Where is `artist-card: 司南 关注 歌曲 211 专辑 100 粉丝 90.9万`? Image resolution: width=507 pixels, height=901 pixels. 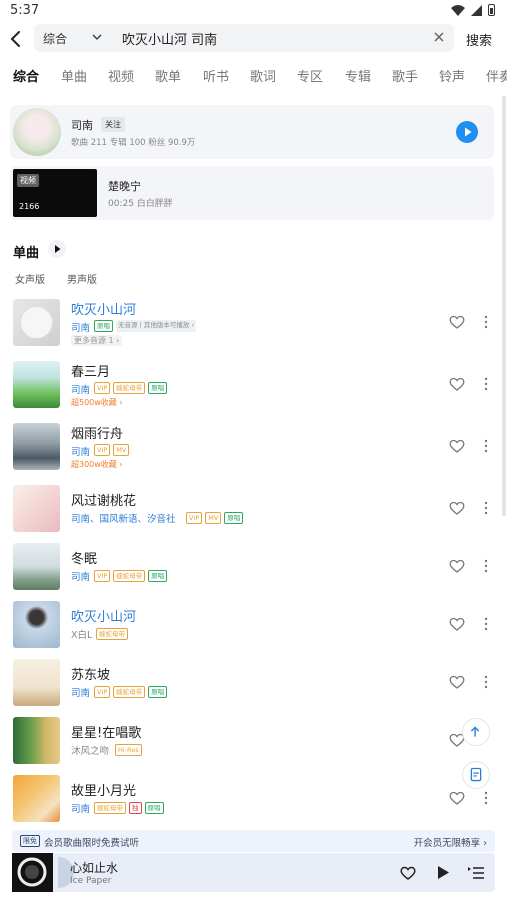
artist-card: 司南 关注 歌曲 211 专辑 100 粉丝 90.9万 is located at coordinates (252, 132).